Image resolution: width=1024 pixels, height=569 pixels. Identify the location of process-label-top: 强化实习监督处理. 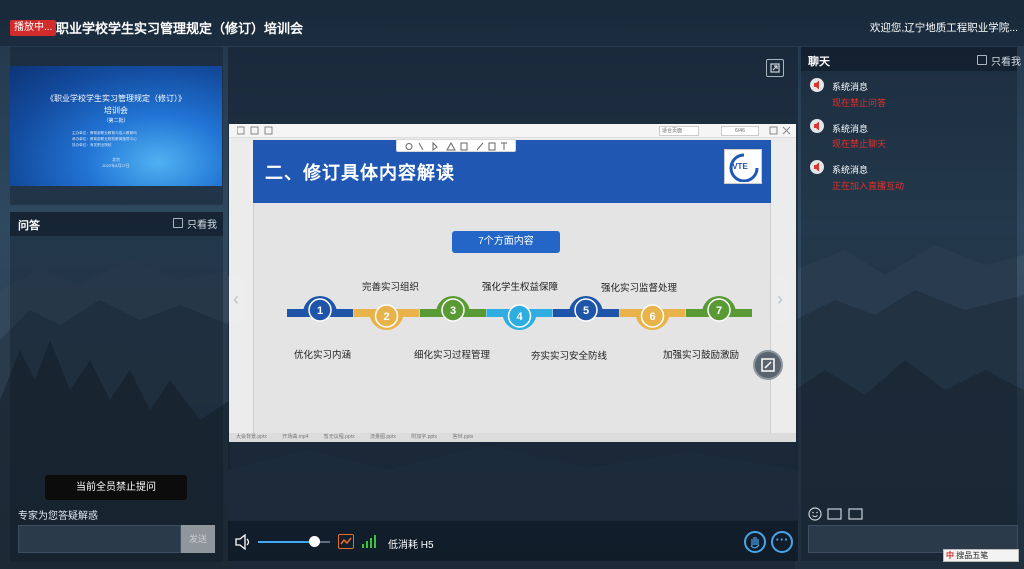
(639, 288).